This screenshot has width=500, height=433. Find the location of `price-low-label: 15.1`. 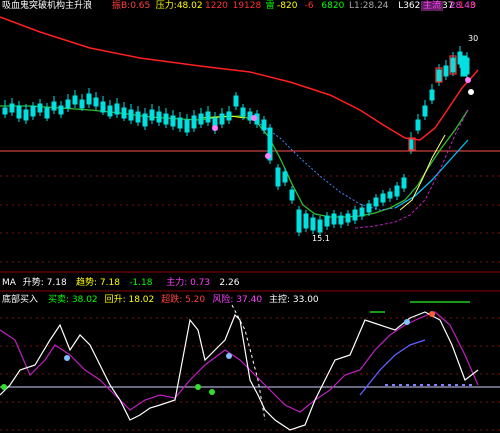

price-low-label: 15.1 is located at coordinates (321, 238).